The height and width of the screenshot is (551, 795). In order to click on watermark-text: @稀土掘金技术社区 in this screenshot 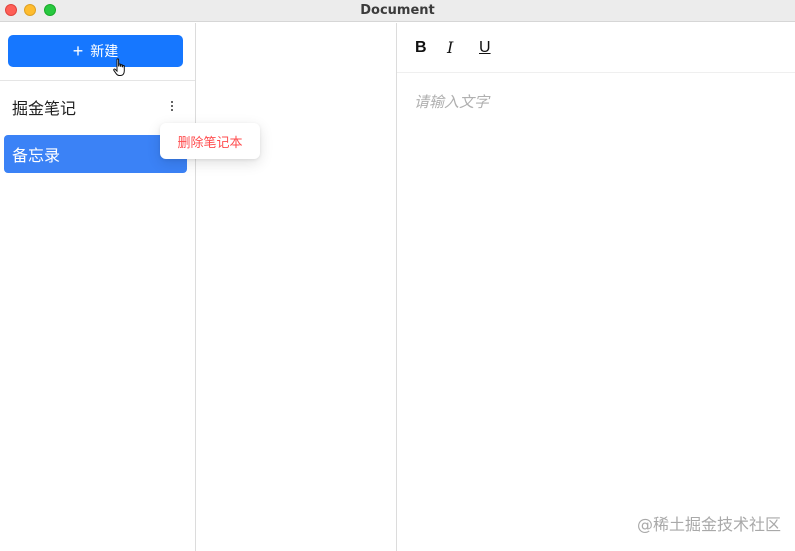, I will do `click(708, 524)`.